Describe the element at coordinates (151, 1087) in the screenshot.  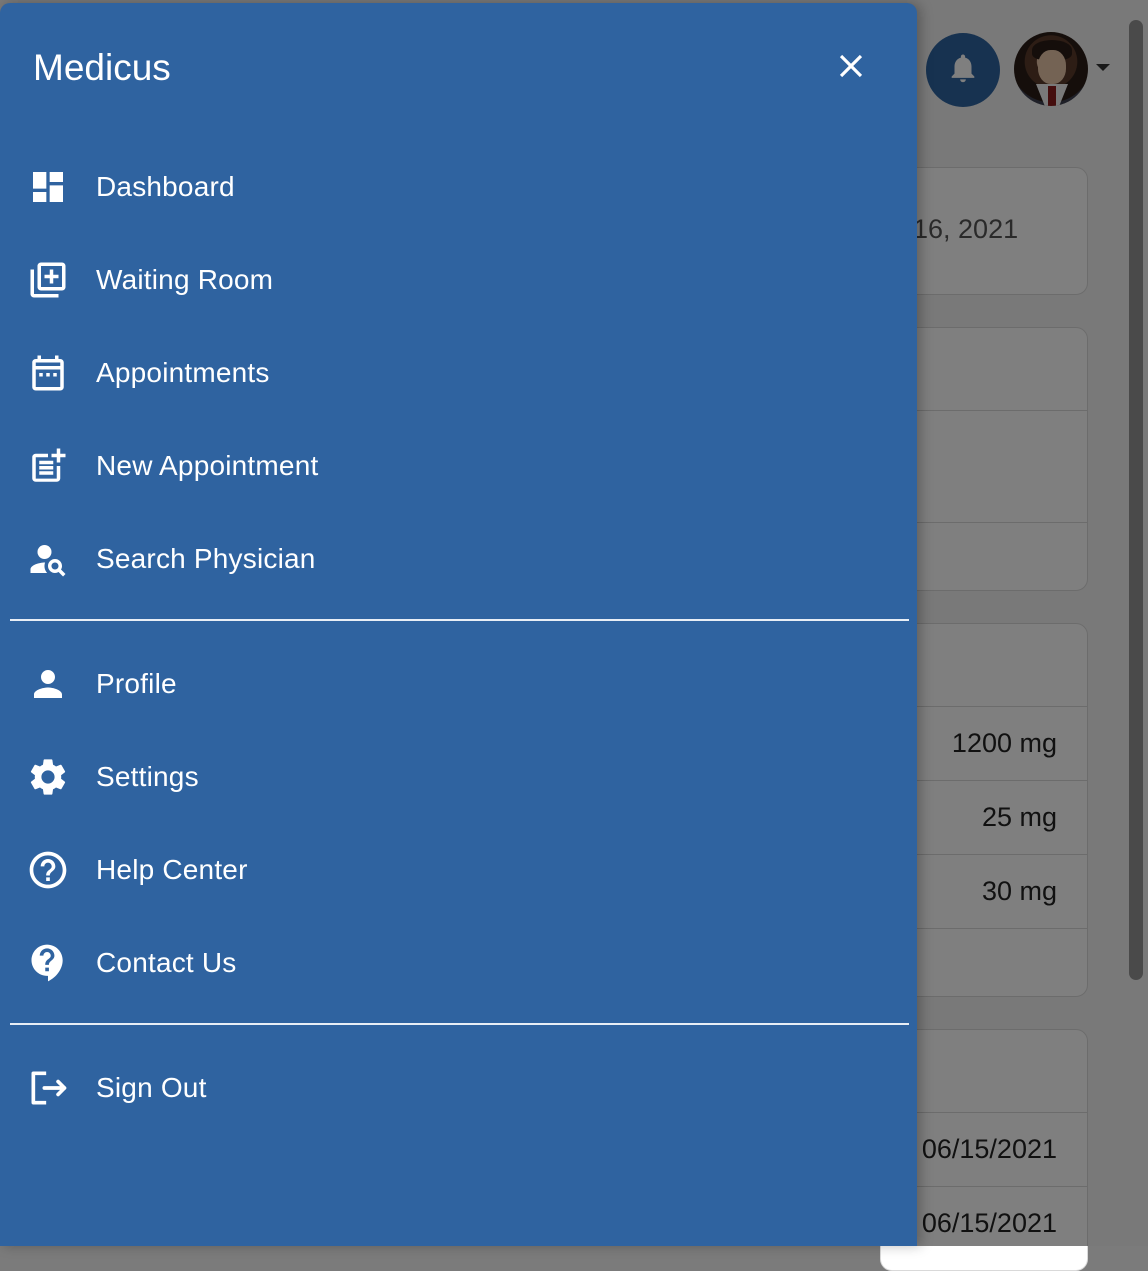
I see `nav-item-label: Sign Out` at that location.